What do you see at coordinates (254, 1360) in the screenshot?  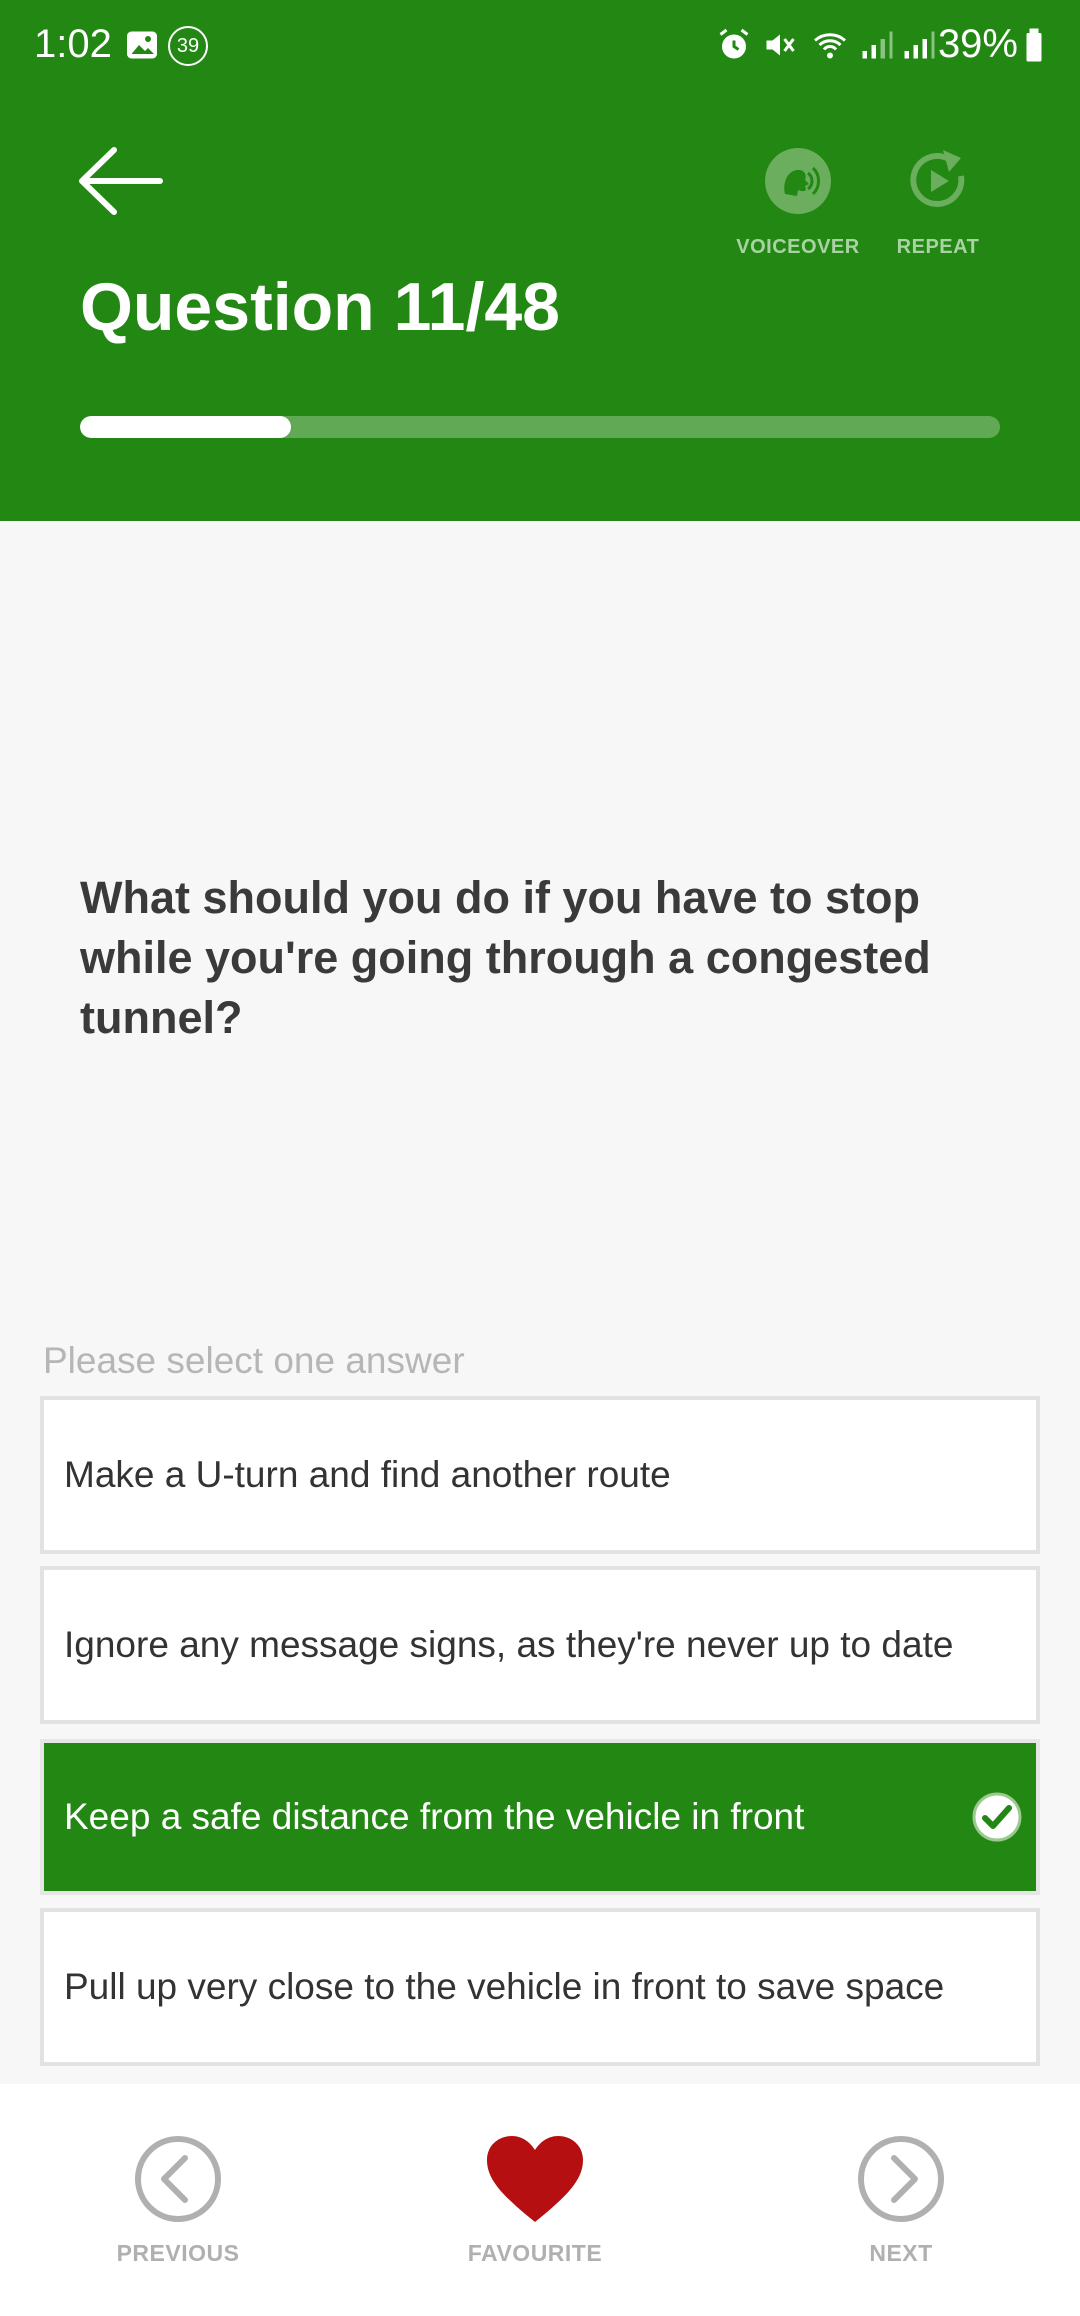 I see `select-hint: Please select one answer` at bounding box center [254, 1360].